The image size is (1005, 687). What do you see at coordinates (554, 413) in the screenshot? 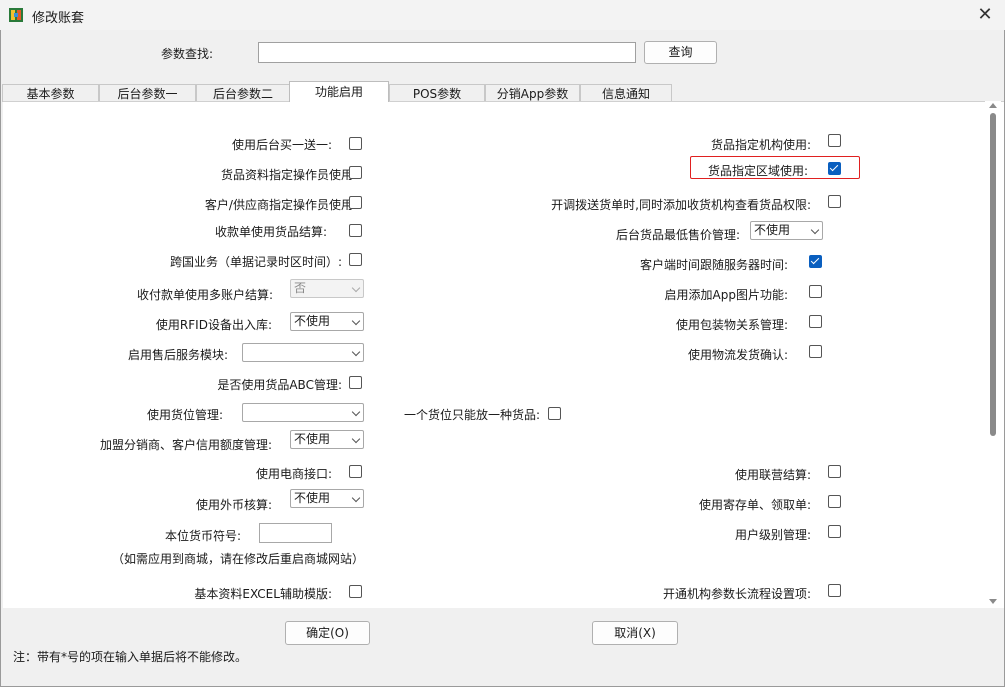
I see `one-goods-per-location-checkbox` at bounding box center [554, 413].